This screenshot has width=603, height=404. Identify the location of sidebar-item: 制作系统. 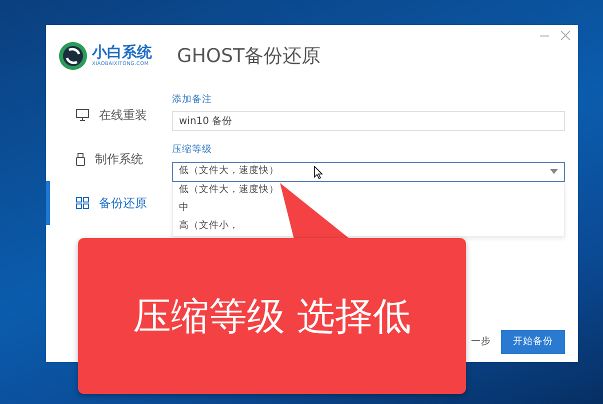
(109, 159).